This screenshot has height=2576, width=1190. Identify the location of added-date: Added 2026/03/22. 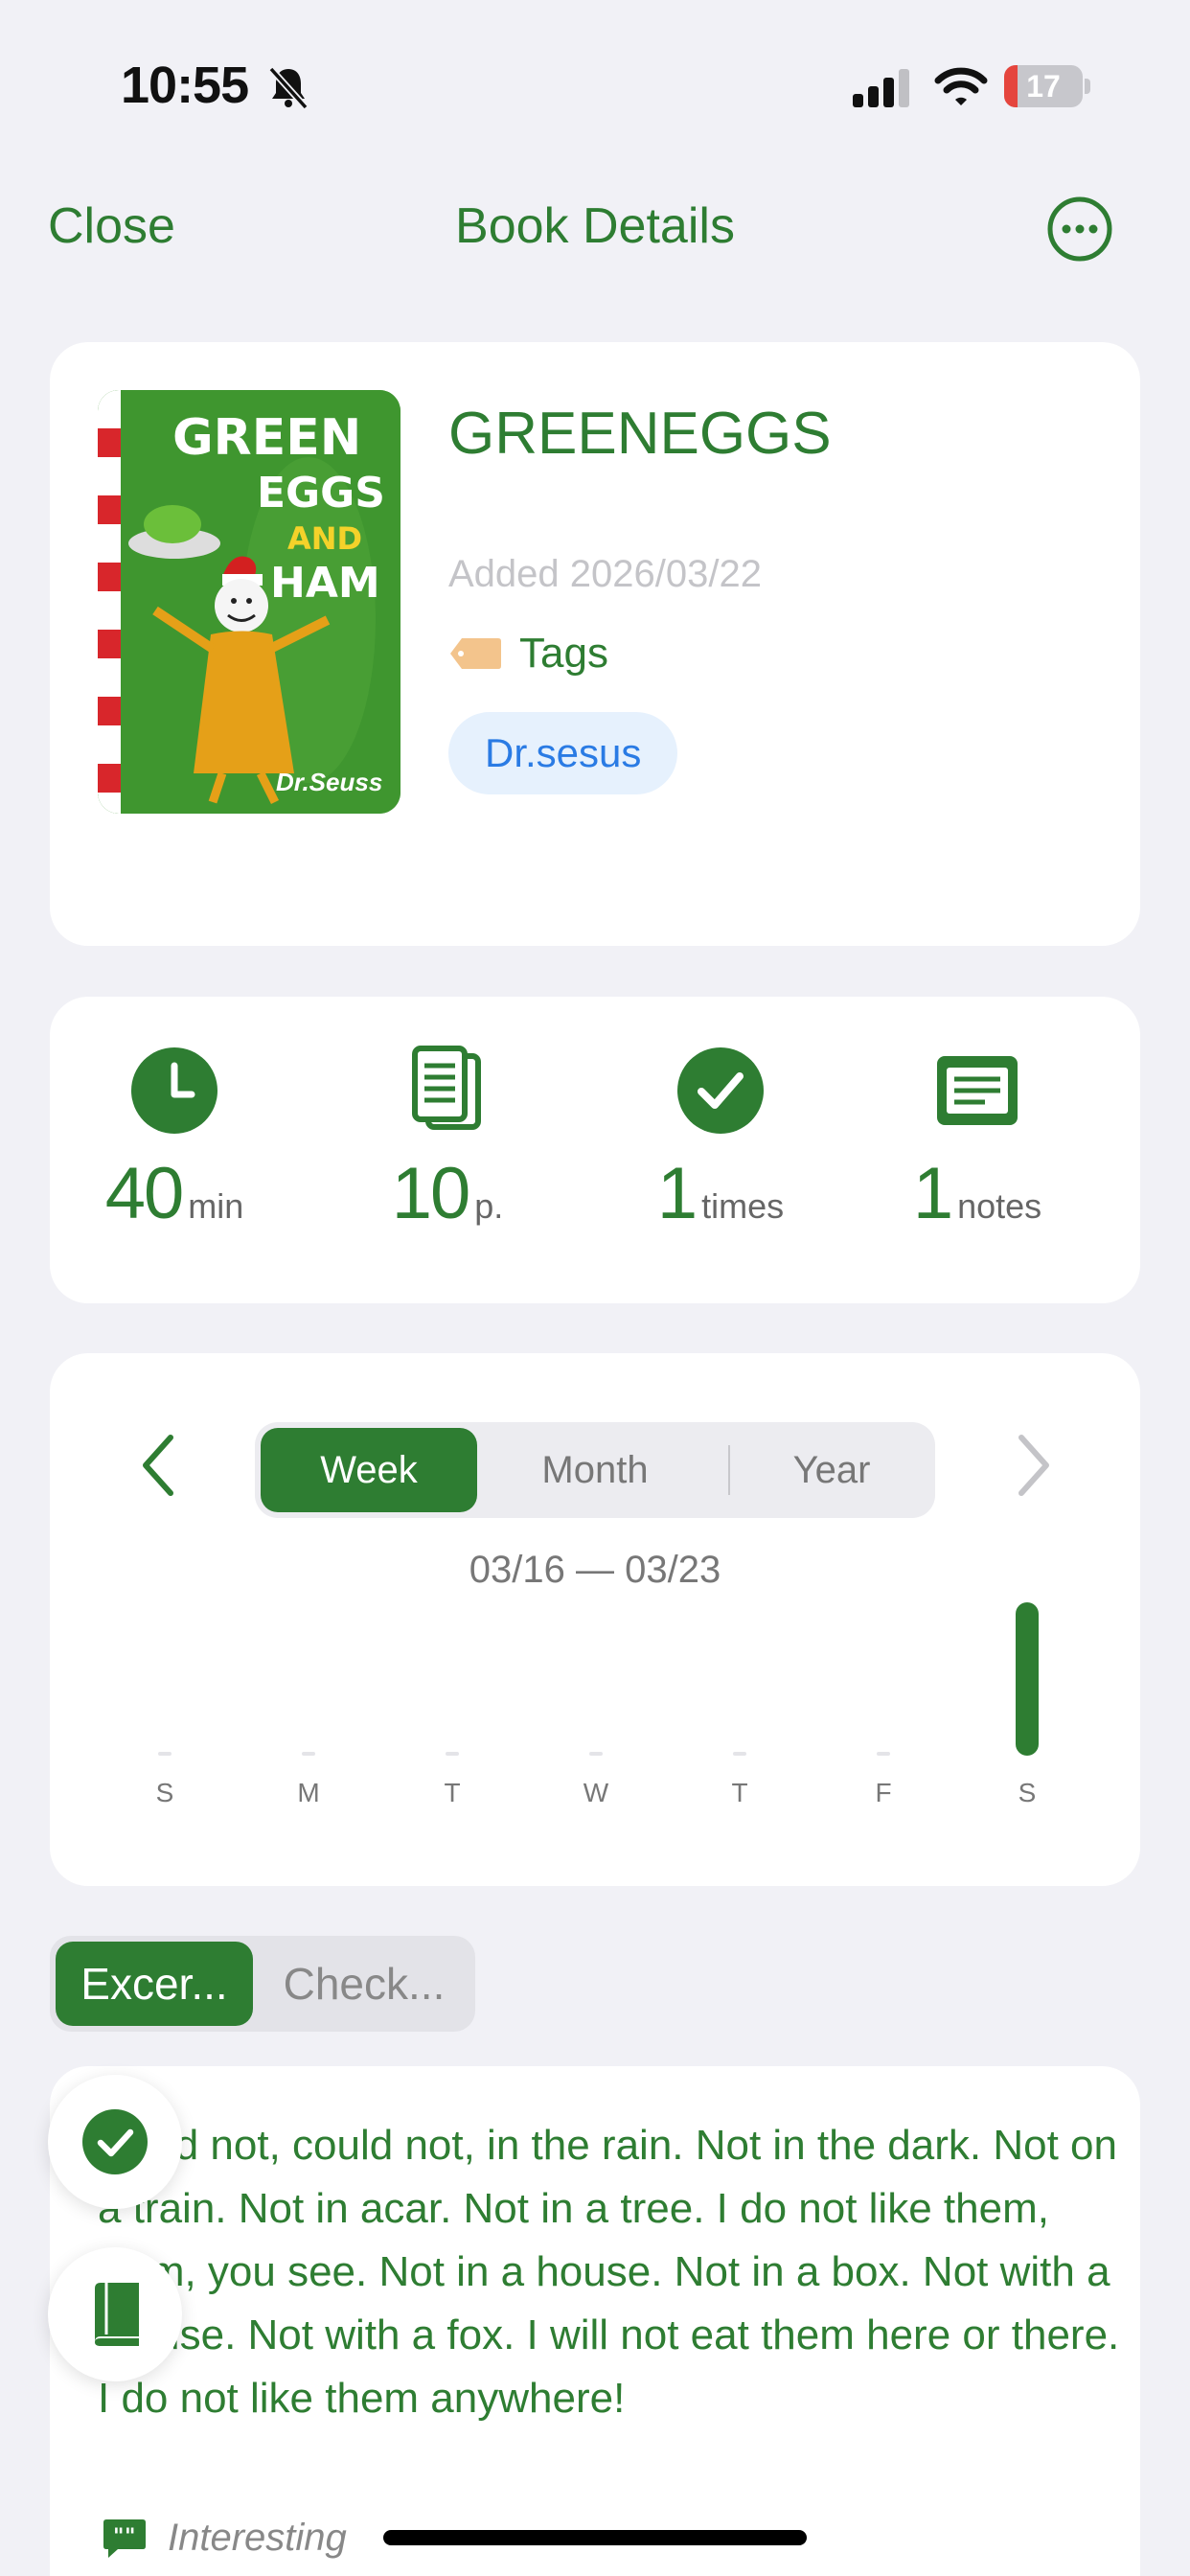
(605, 574).